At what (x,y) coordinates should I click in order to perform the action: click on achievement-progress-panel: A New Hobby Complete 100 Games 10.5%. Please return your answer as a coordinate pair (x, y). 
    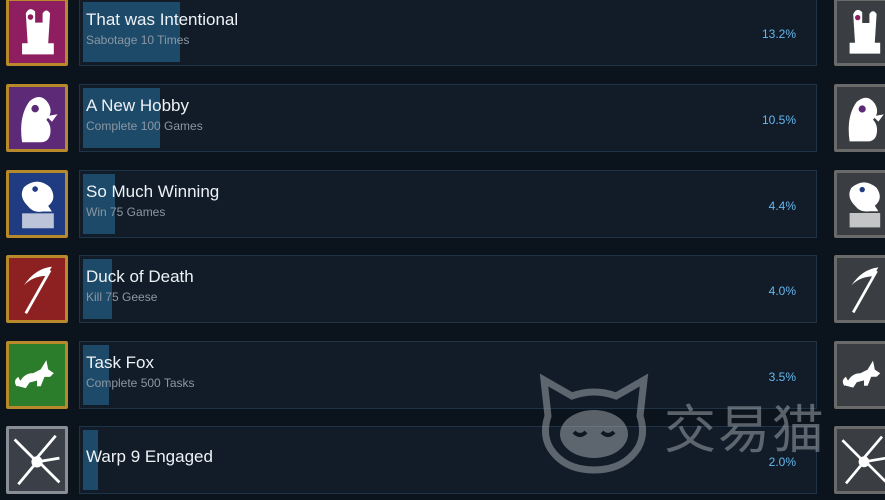
    Looking at the image, I should click on (448, 118).